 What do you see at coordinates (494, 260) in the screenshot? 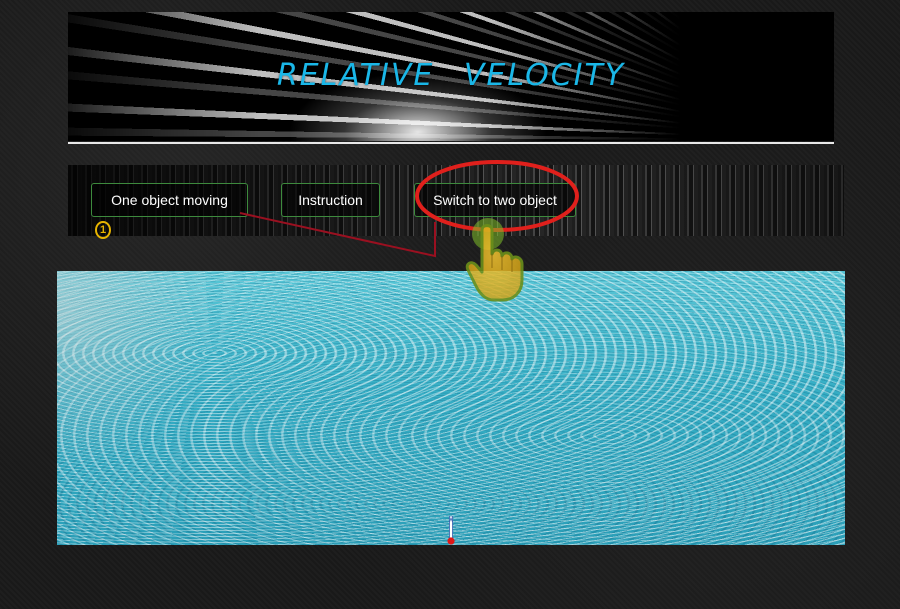
I see `pointing-hand-icon` at bounding box center [494, 260].